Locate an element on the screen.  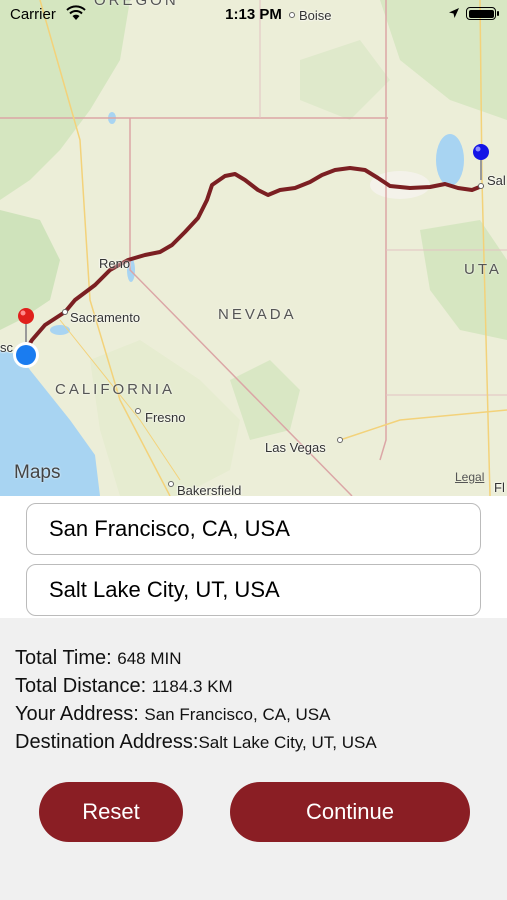
las-vegas-dot is located at coordinates (340, 440).